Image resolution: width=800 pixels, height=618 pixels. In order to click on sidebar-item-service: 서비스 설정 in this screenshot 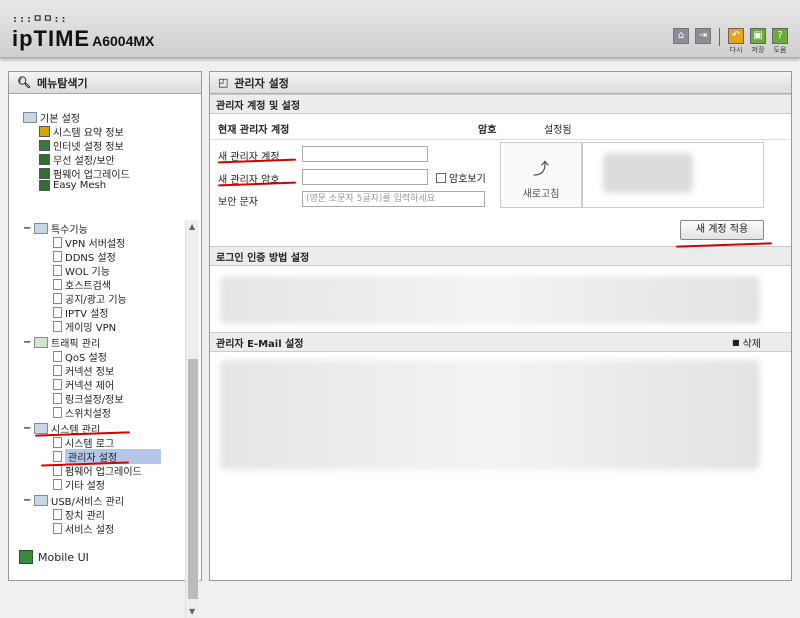, I will do `click(83, 528)`.